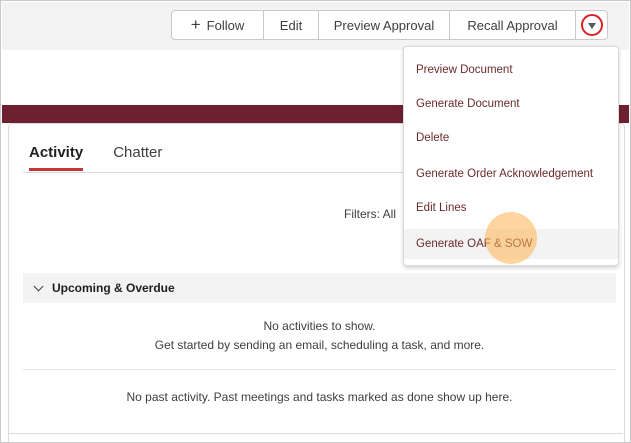 This screenshot has height=443, width=631. What do you see at coordinates (56, 157) in the screenshot?
I see `tab-activity: Activity` at bounding box center [56, 157].